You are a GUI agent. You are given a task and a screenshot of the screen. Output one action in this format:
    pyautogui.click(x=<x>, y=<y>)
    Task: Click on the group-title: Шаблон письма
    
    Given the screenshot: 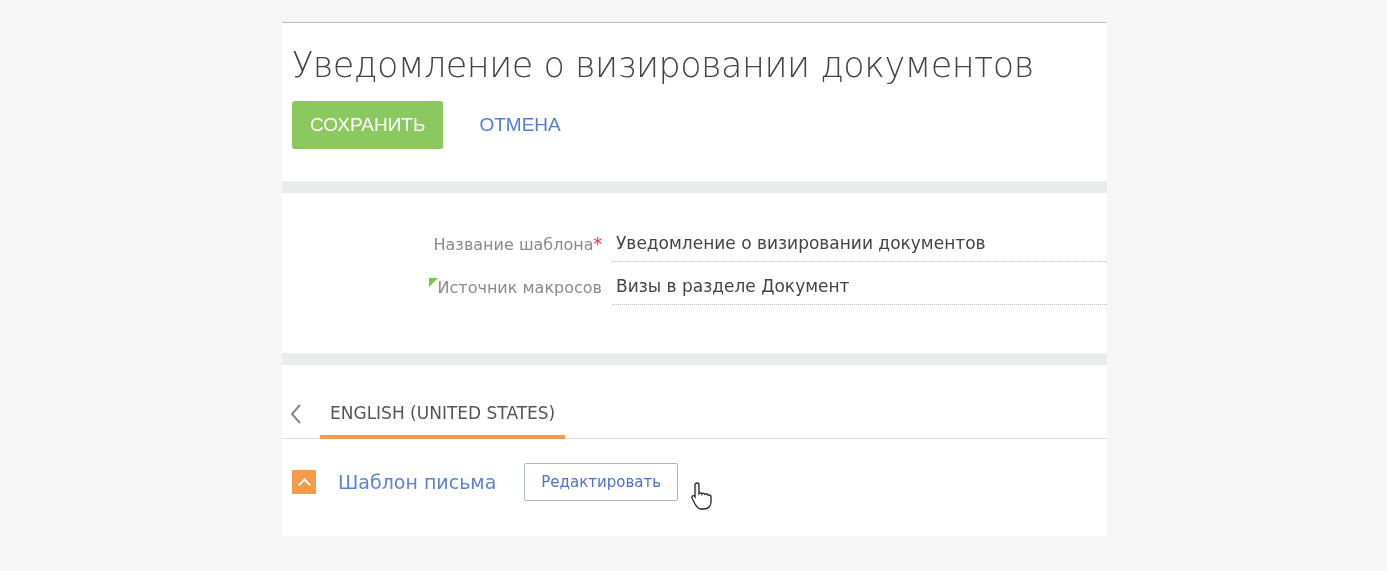 What is the action you would take?
    pyautogui.click(x=417, y=482)
    